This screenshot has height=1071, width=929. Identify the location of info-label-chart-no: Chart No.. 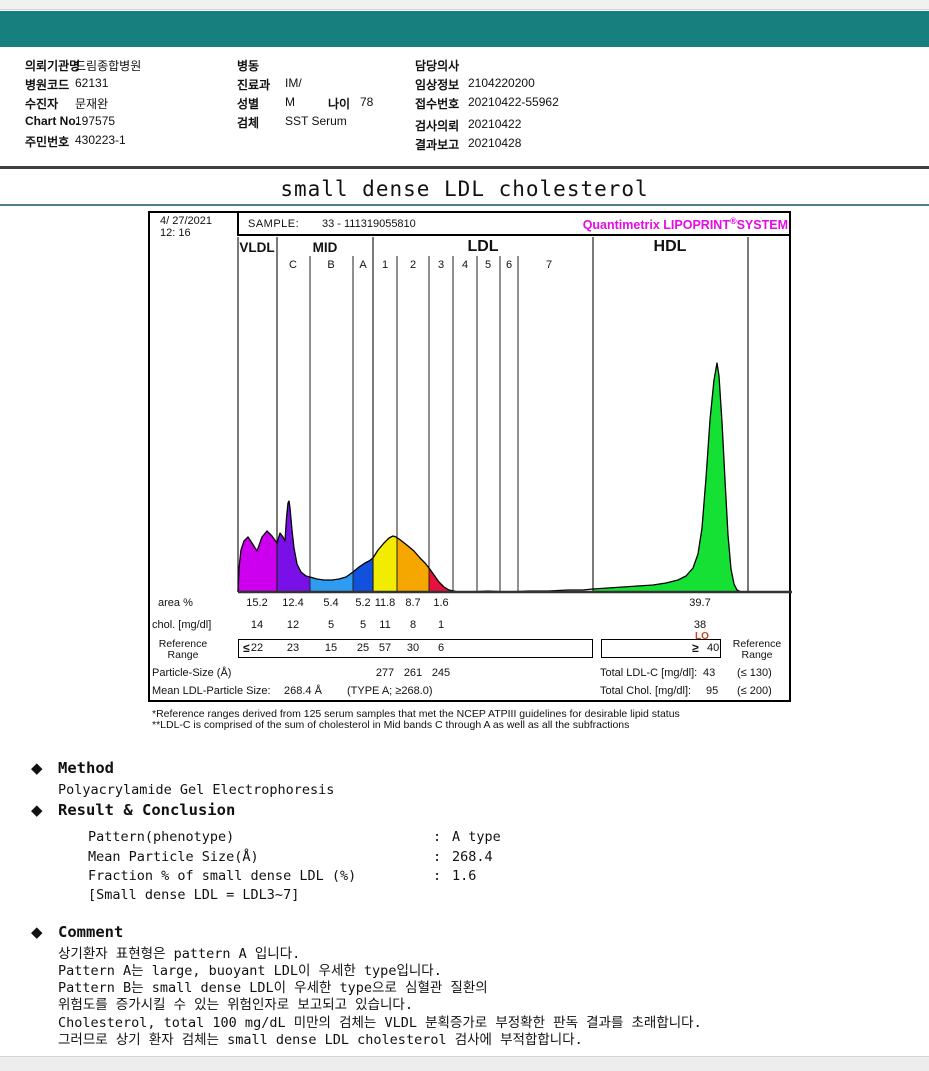
(52, 121).